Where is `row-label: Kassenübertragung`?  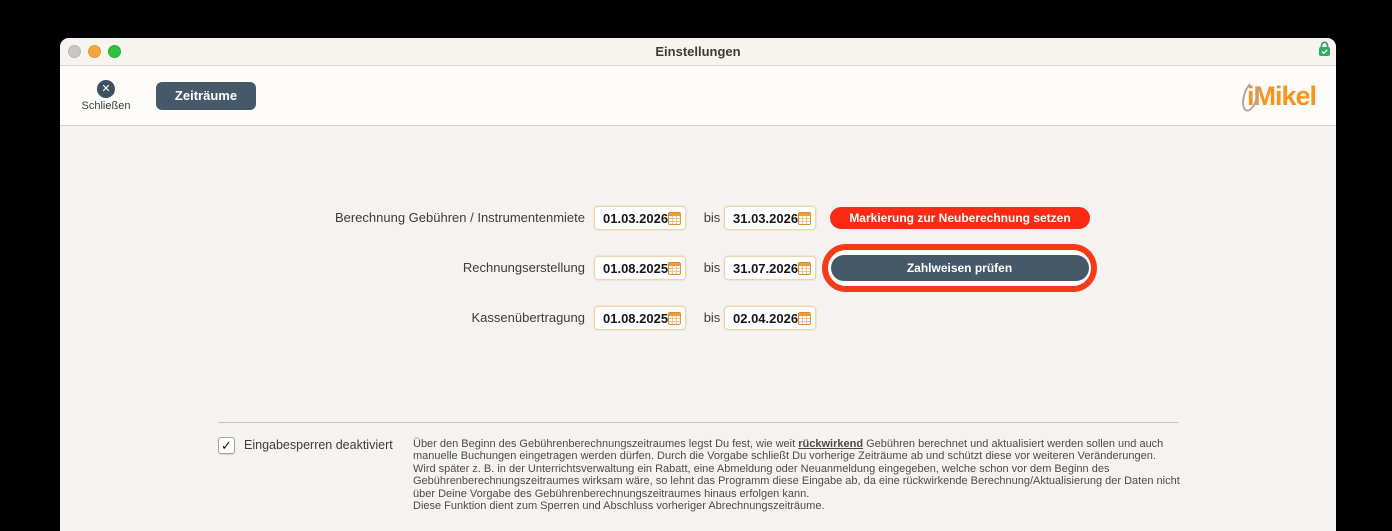
row-label: Kassenübertragung is located at coordinates (528, 317).